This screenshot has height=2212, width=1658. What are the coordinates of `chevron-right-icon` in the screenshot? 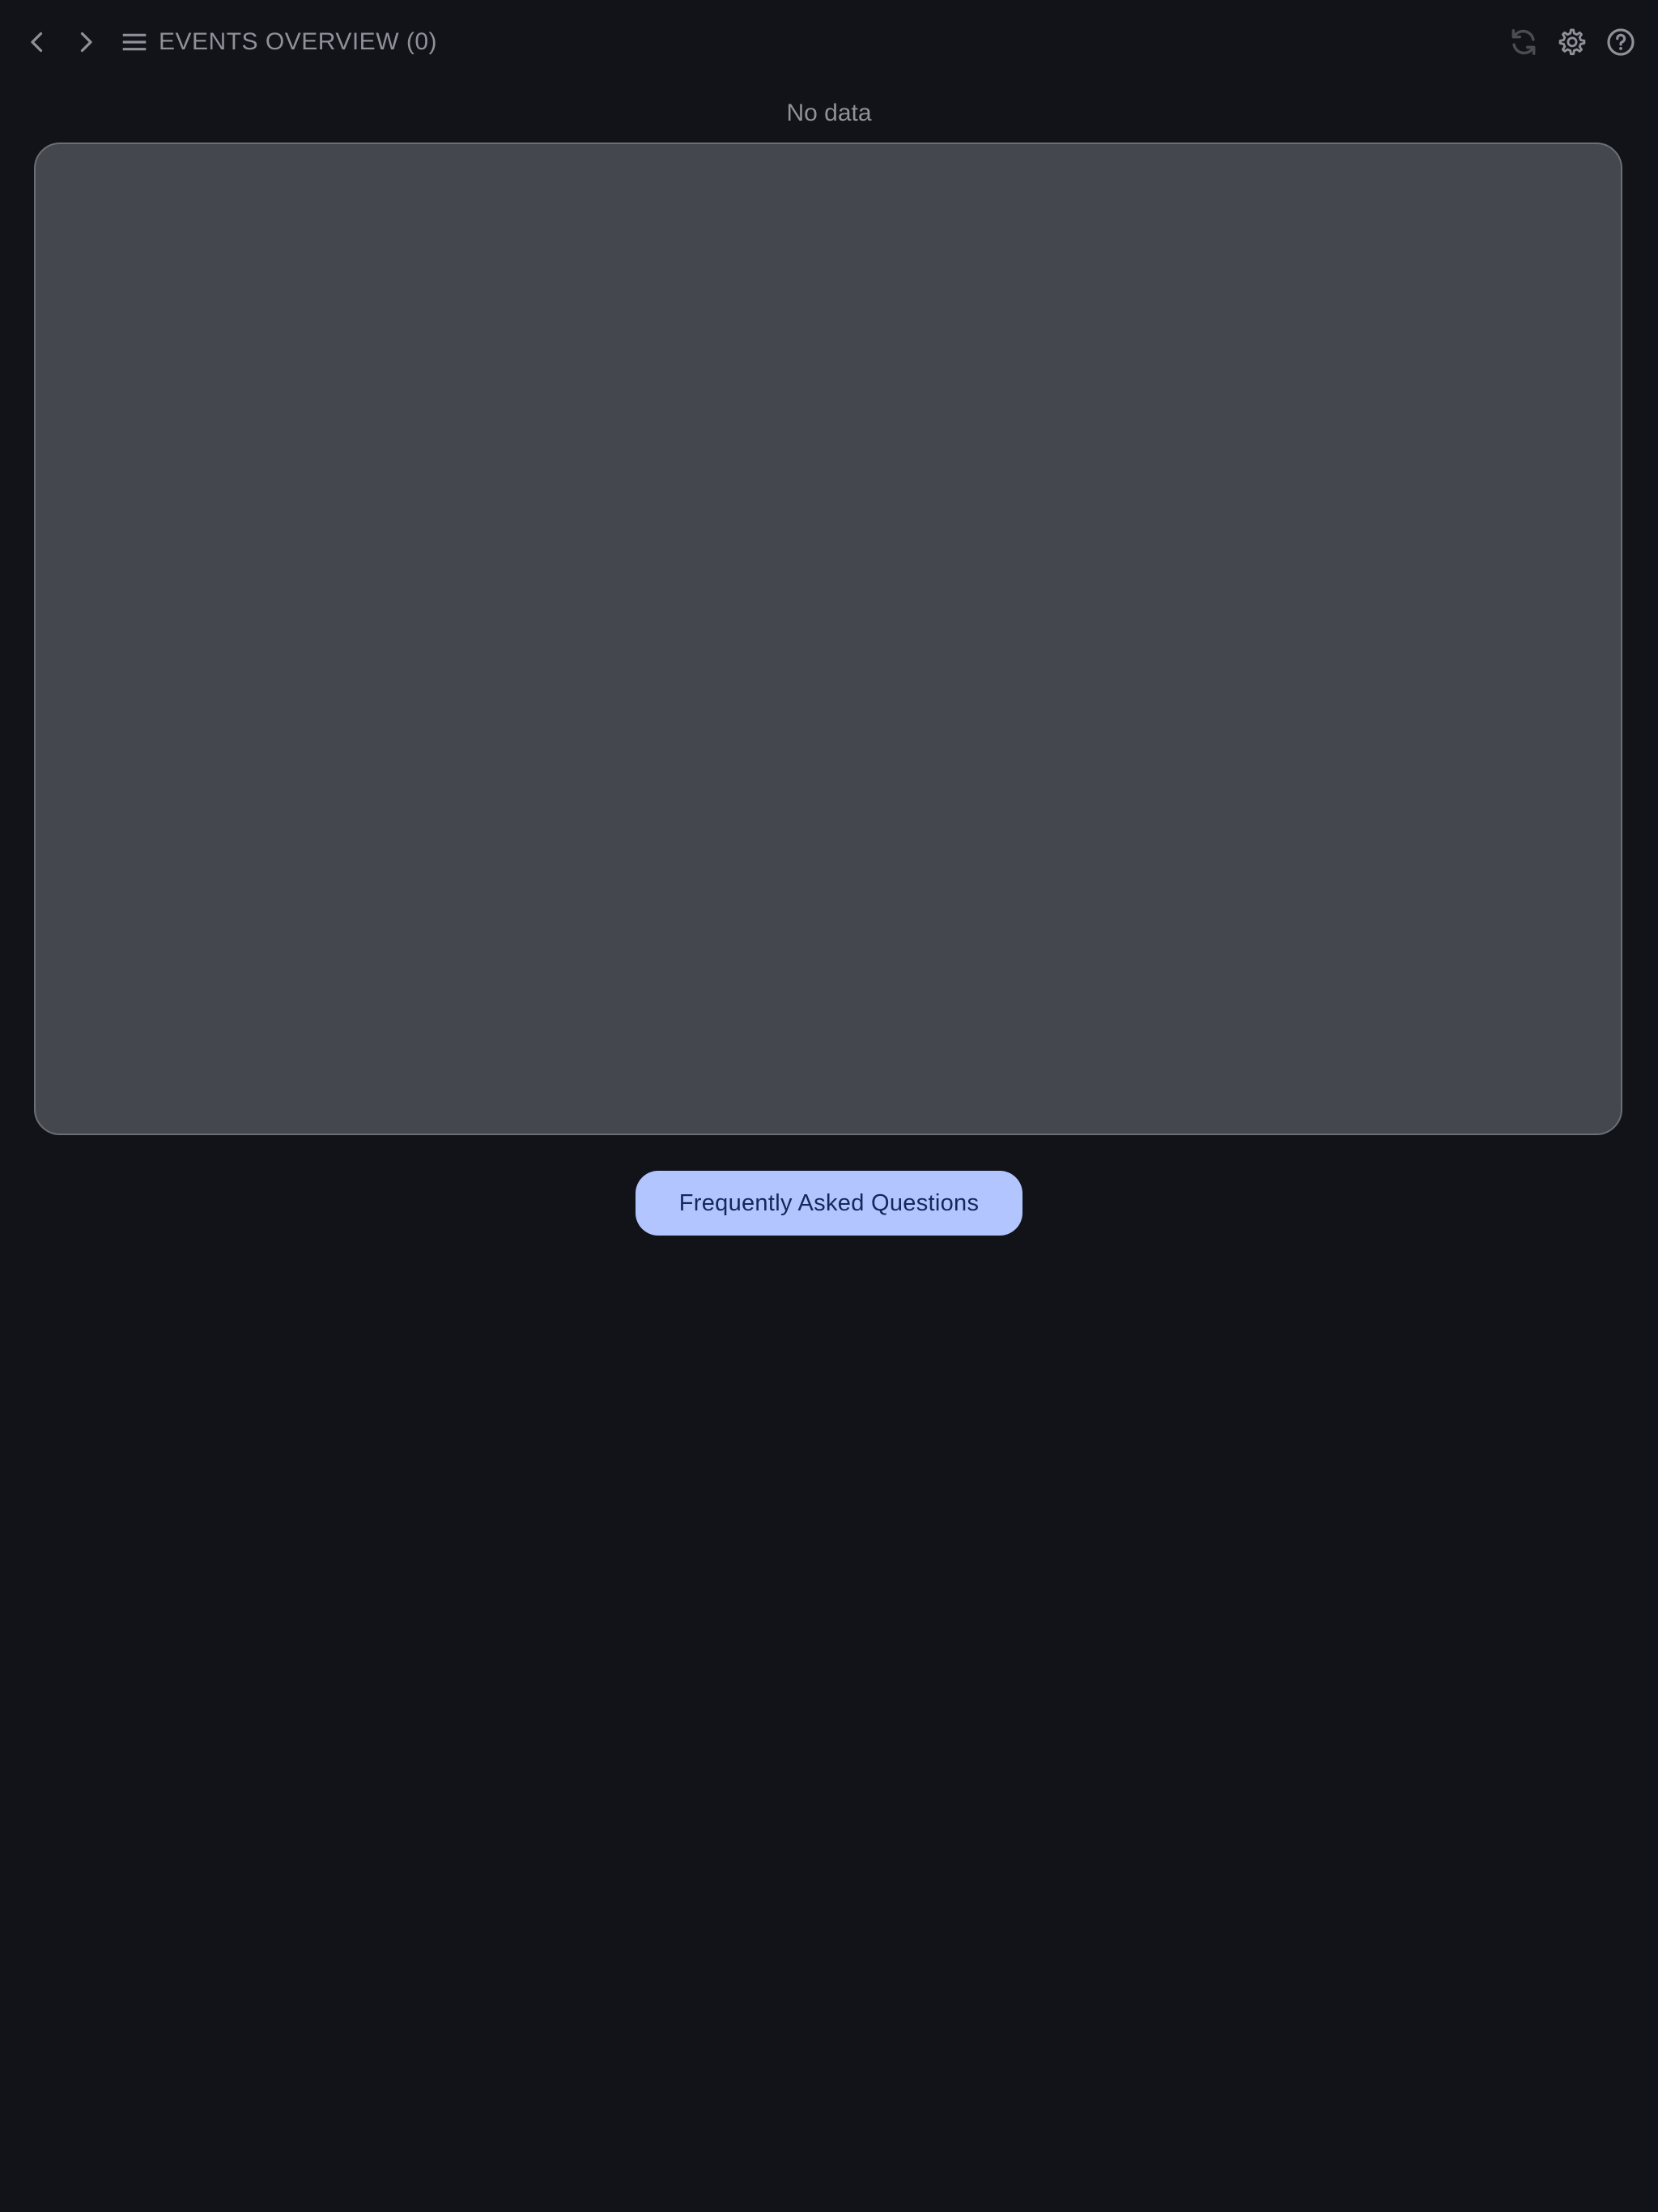 It's located at (85, 43).